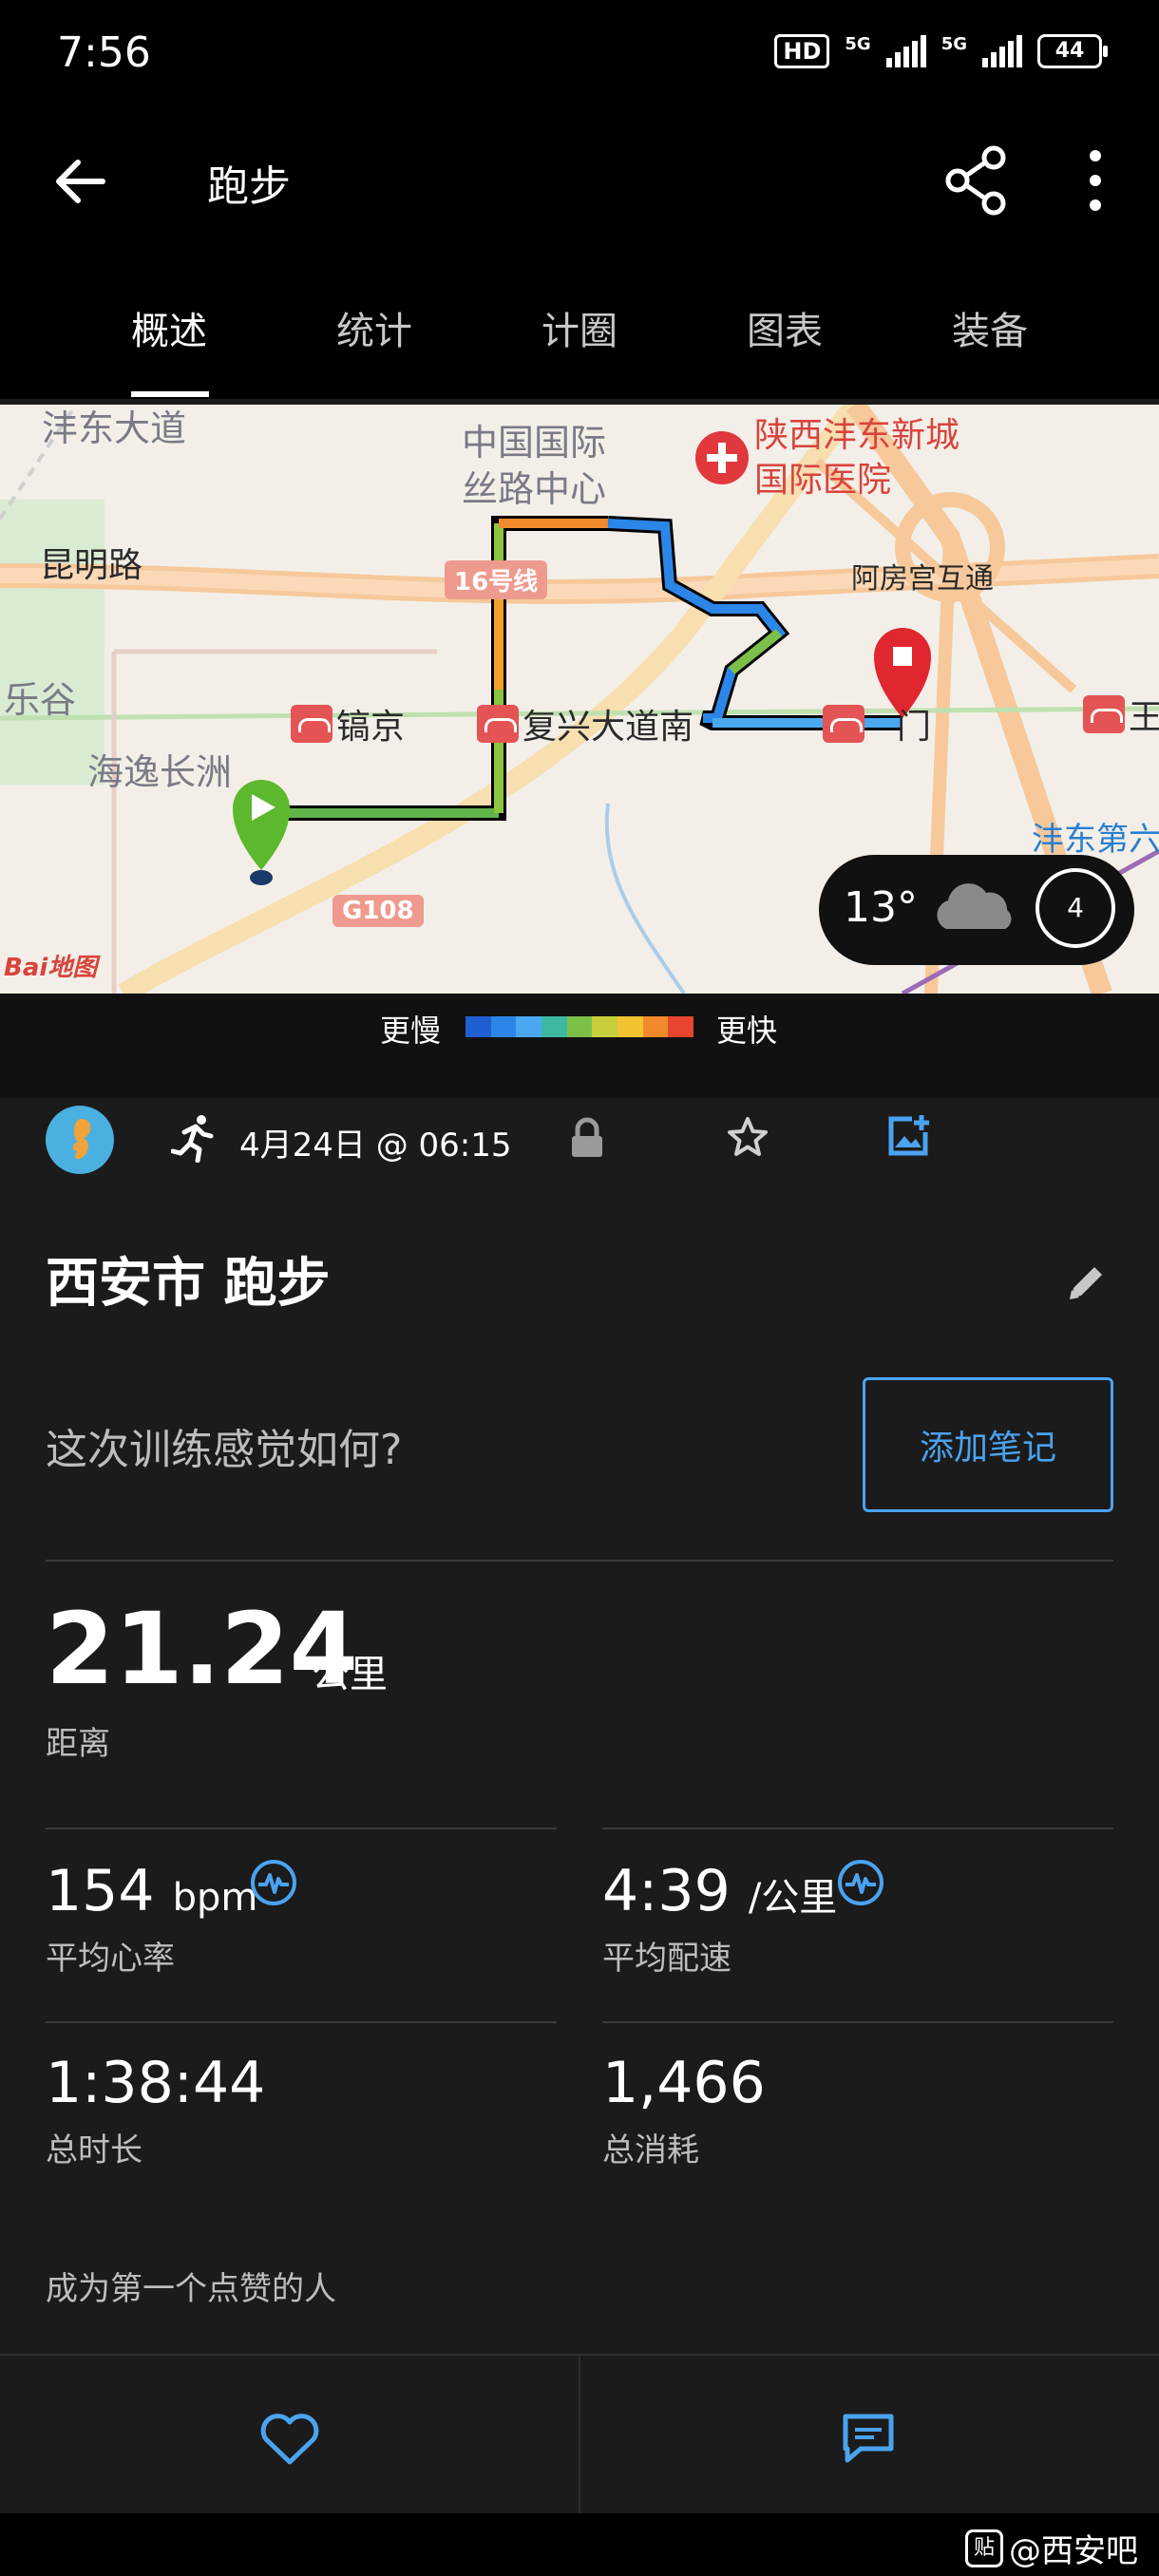 This screenshot has height=2576, width=1159. I want to click on tab-overview: 概述, so click(169, 327).